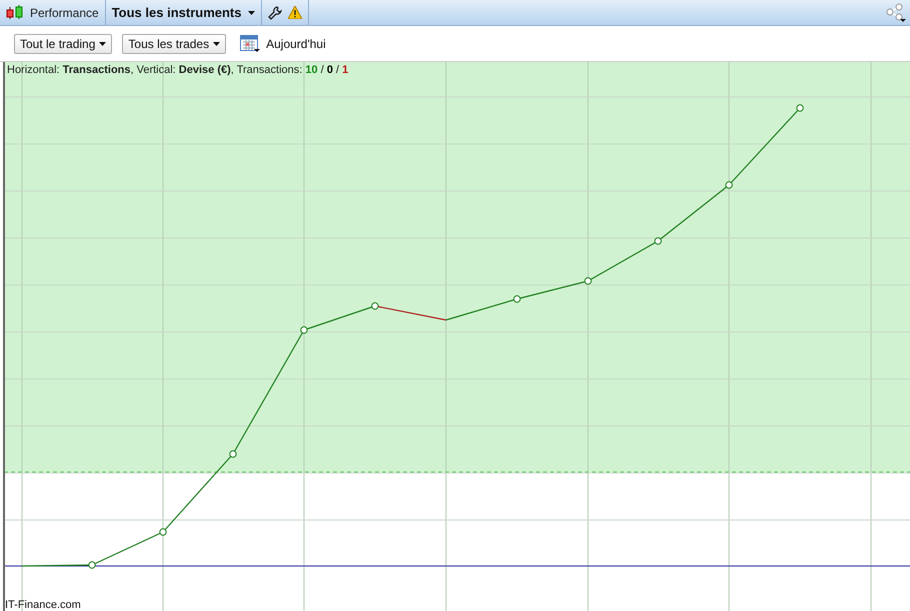 Image resolution: width=910 pixels, height=611 pixels. Describe the element at coordinates (295, 12) in the screenshot. I see `warning-icon` at that location.